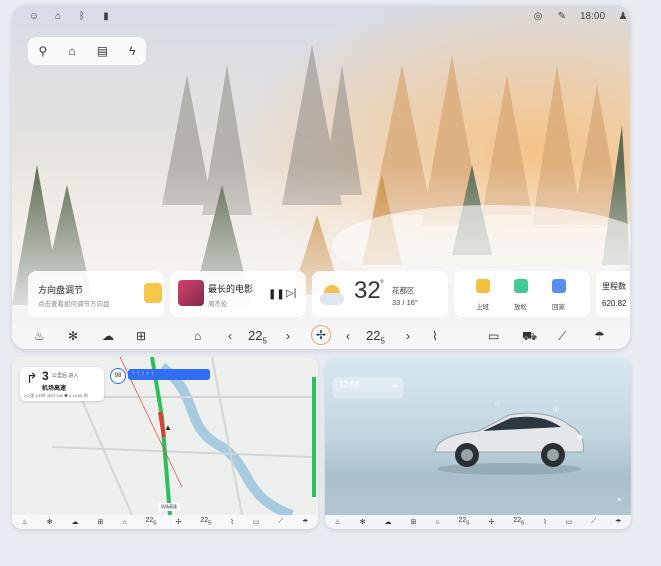 The width and height of the screenshot is (661, 566). What do you see at coordinates (348, 336) in the screenshot?
I see `temp-right-down: ‹` at bounding box center [348, 336].